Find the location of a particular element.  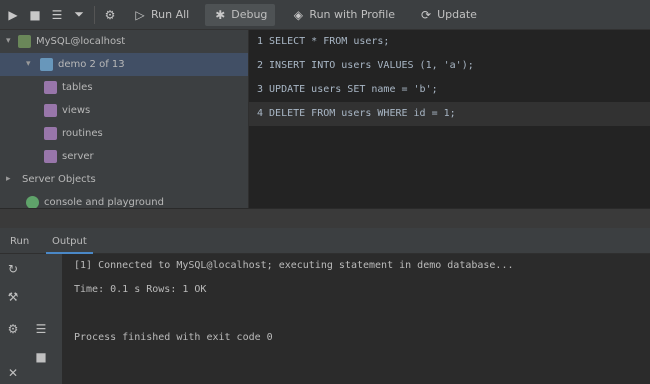

rerun-icon: ↻ is located at coordinates (13, 269).